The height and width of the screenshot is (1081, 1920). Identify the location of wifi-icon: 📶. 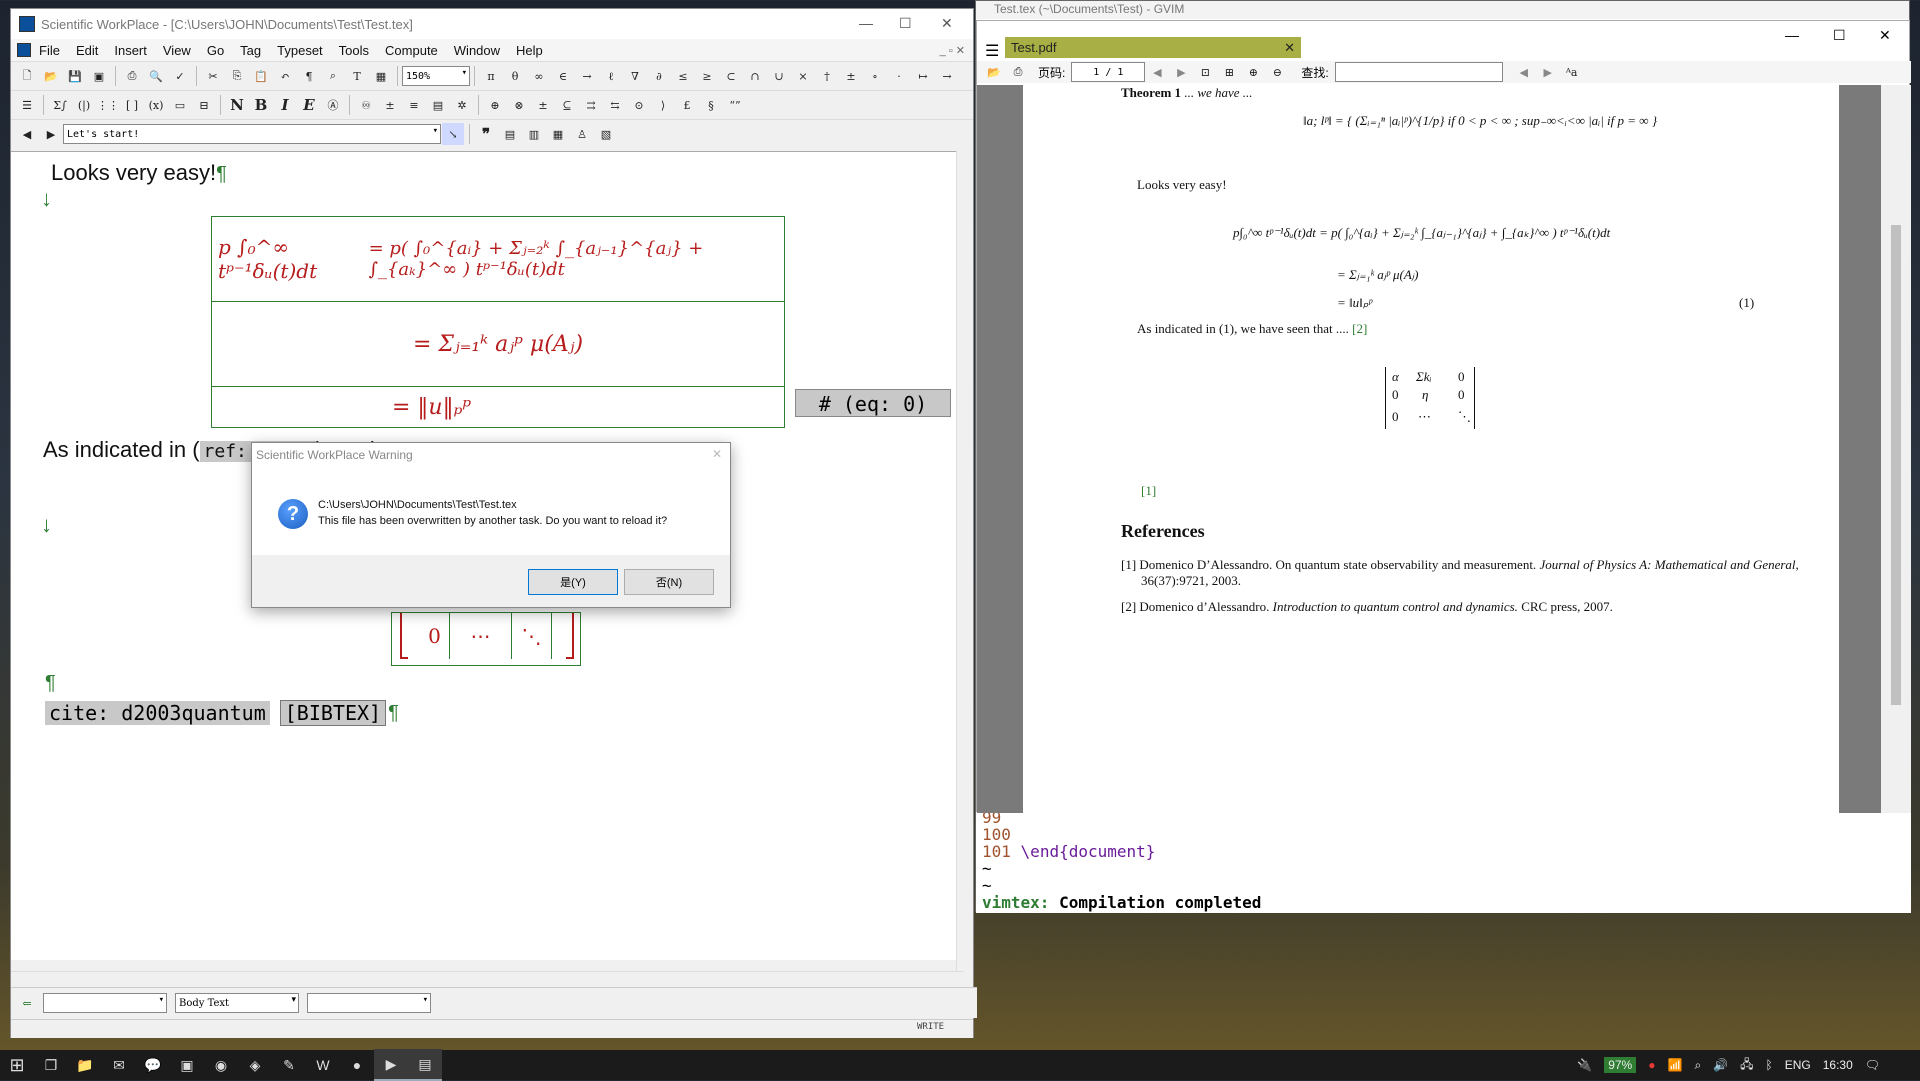
(1674, 1065).